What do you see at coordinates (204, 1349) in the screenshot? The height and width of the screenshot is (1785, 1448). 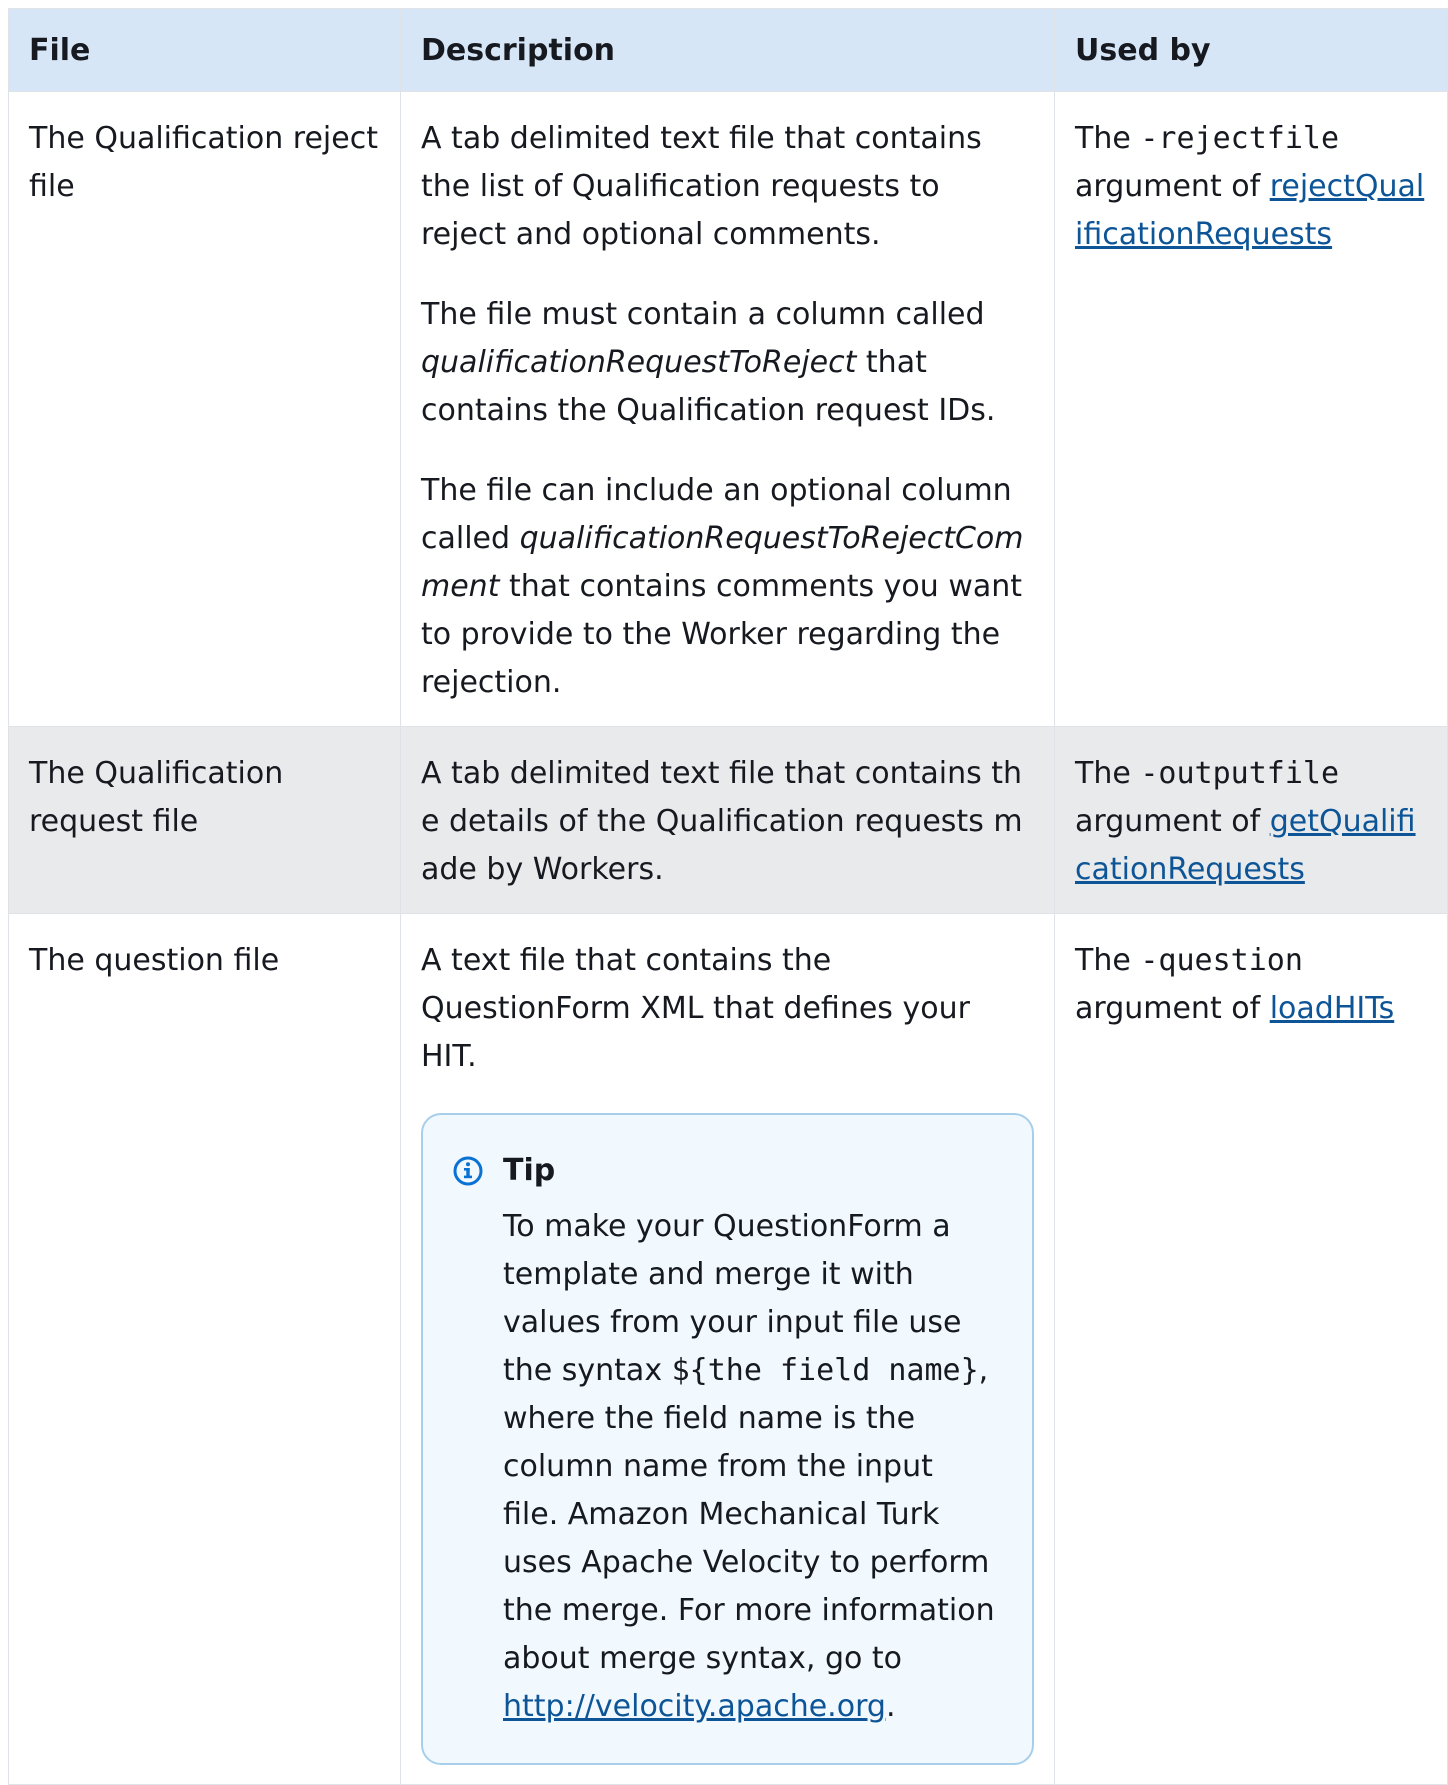 I see `file-cell: The question file` at bounding box center [204, 1349].